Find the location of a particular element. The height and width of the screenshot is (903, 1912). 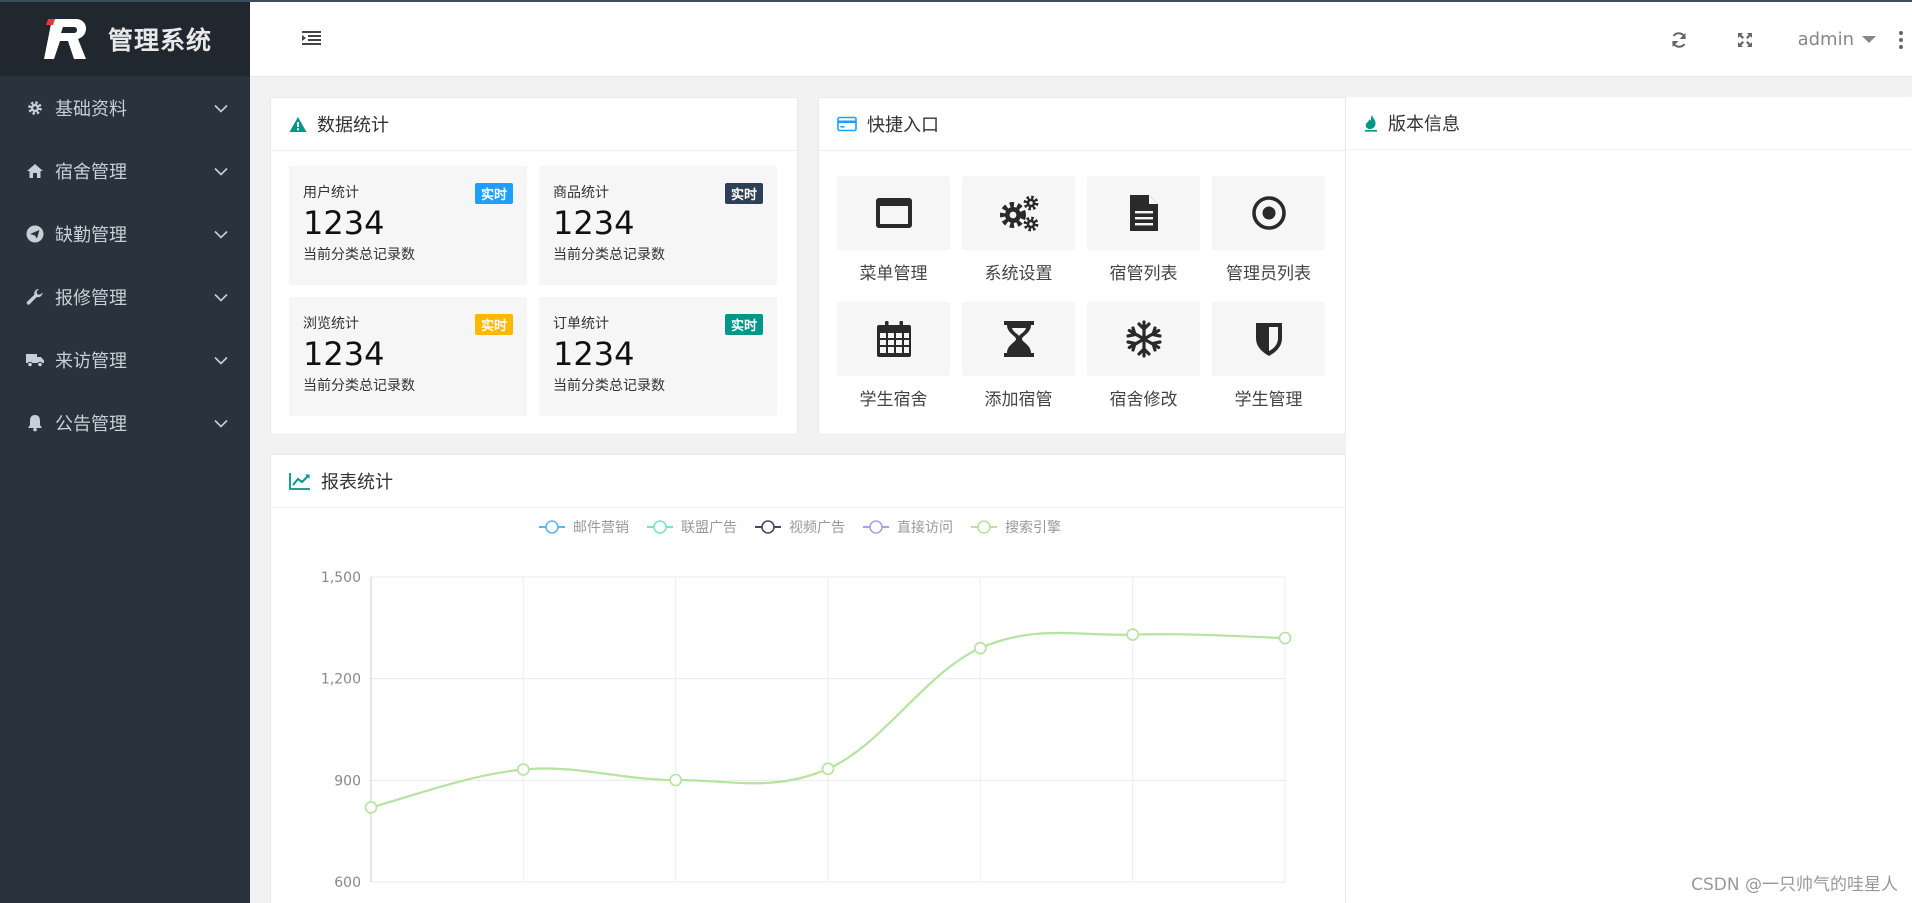

hamburger-icon is located at coordinates (312, 40).